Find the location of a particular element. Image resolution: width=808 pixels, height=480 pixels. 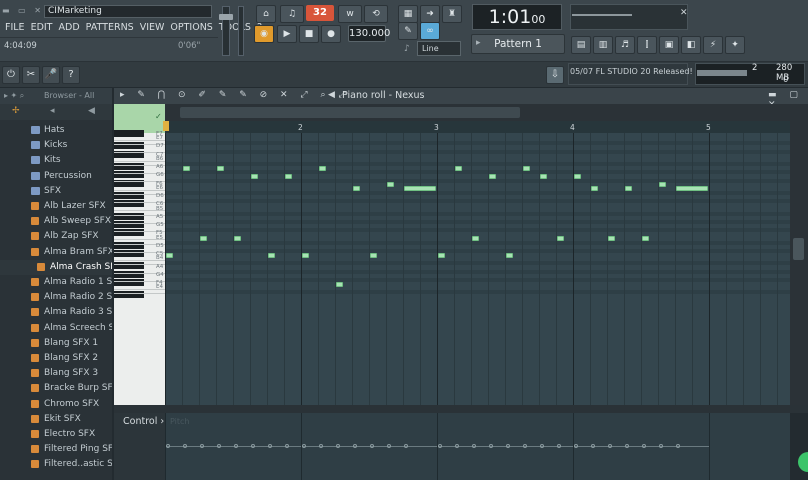

typing-keyboard-icon: ▦ is located at coordinates (408, 14).